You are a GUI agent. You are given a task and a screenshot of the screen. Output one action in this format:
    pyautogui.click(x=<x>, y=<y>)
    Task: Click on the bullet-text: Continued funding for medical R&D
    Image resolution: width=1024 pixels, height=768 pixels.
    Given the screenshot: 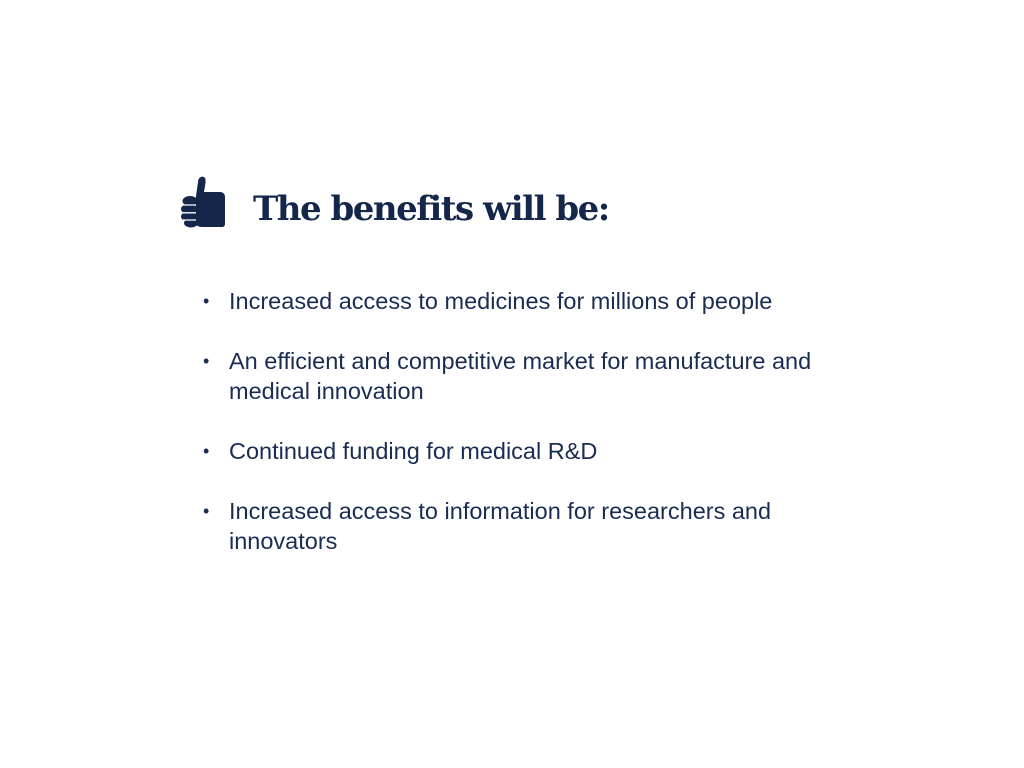 What is the action you would take?
    pyautogui.click(x=413, y=451)
    